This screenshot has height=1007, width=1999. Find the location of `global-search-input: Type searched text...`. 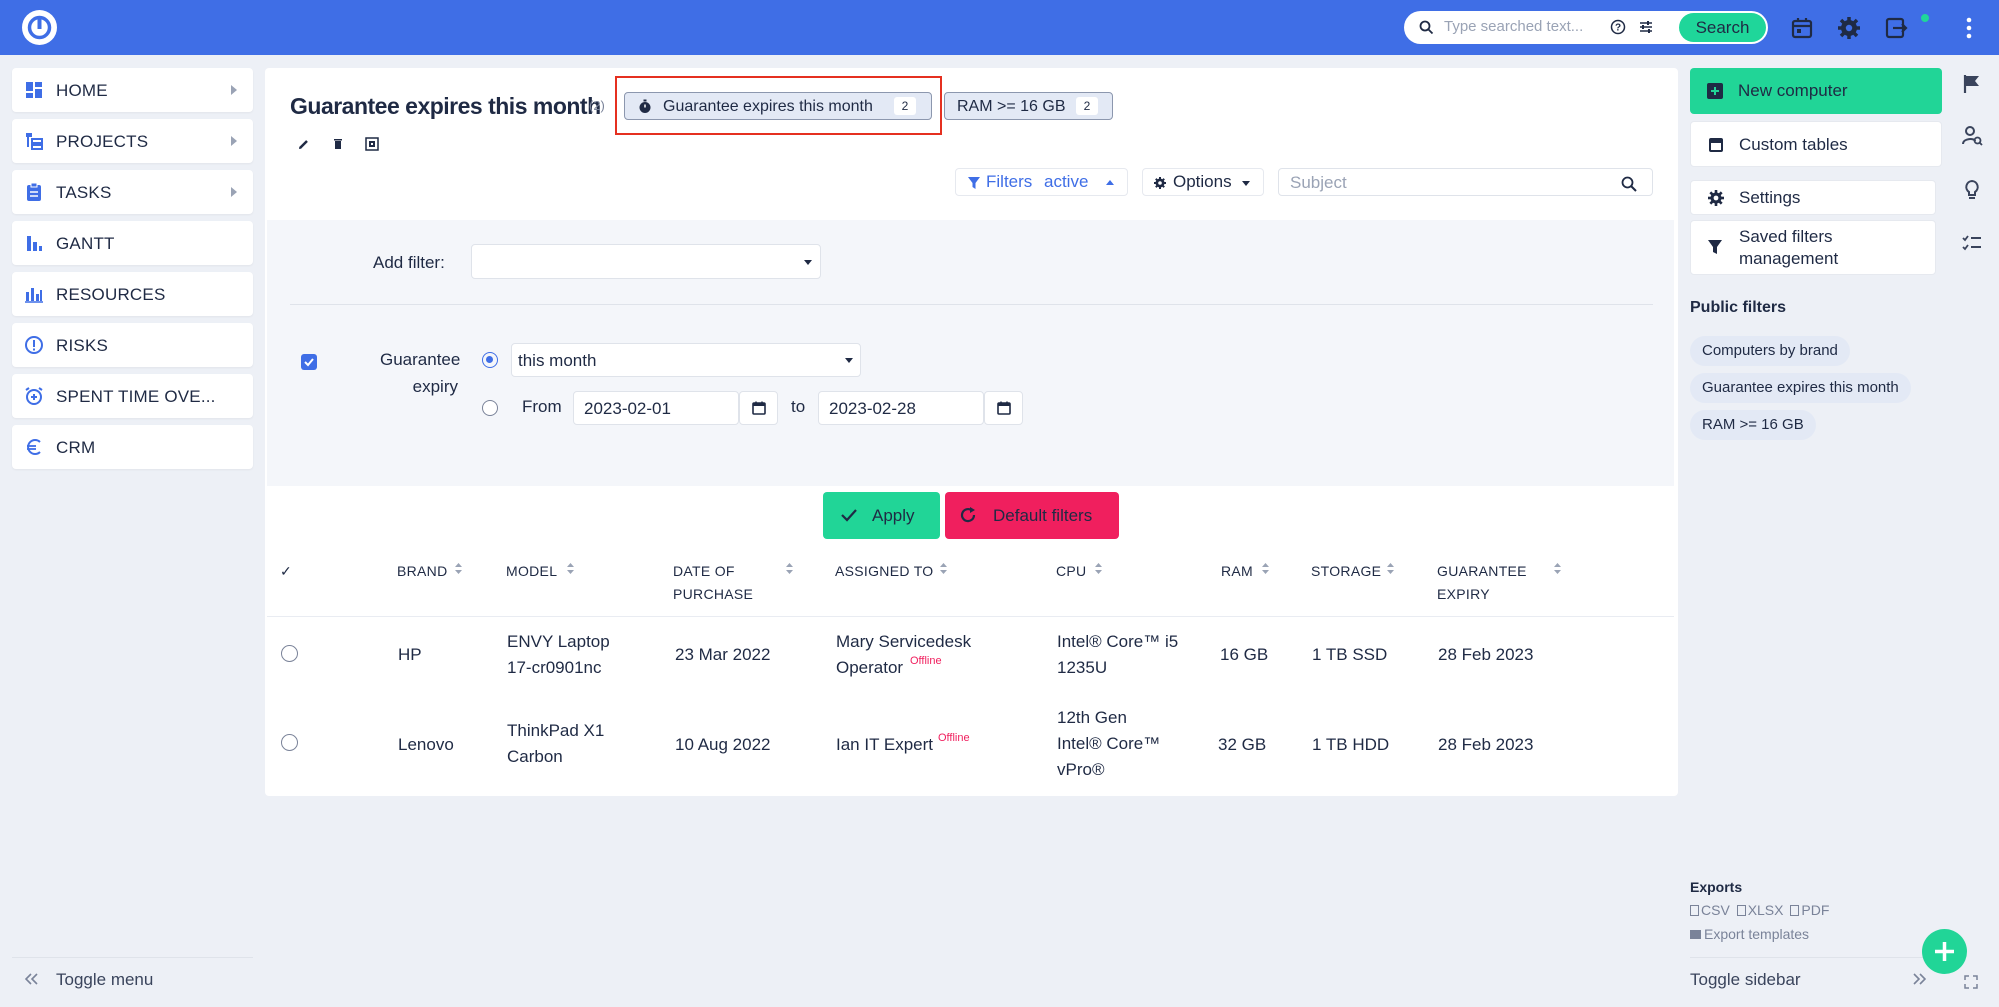

global-search-input: Type searched text... is located at coordinates (1513, 26).